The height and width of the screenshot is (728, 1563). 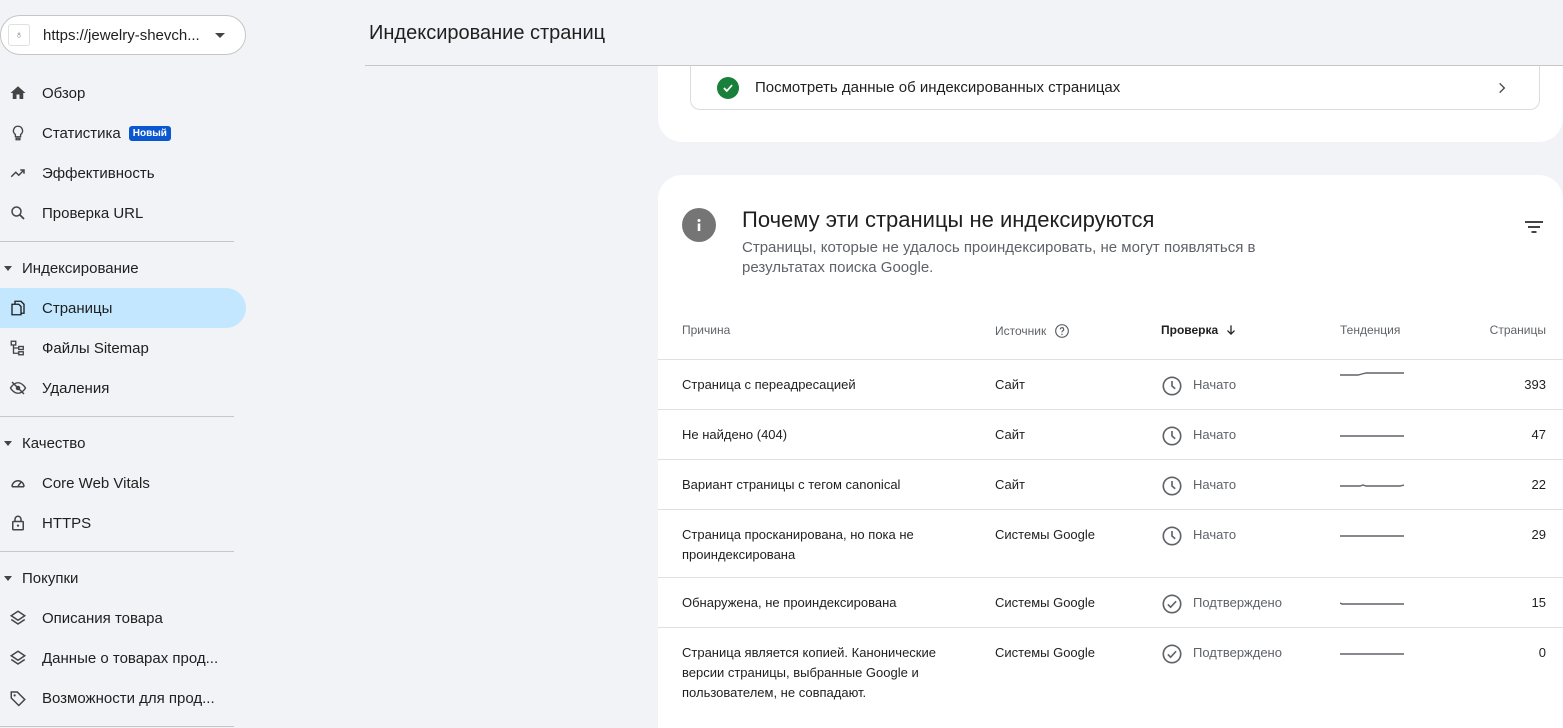 I want to click on sidebar-item-label: Файлы Sitemap, so click(x=95, y=348).